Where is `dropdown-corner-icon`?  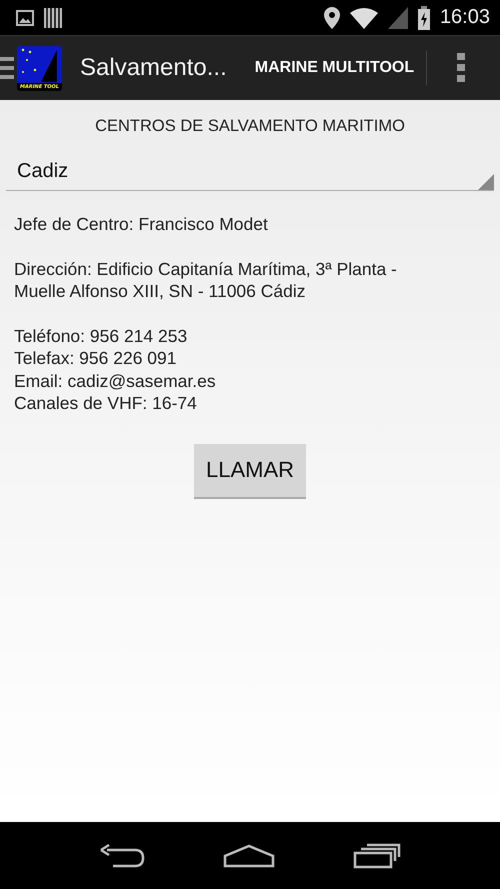 dropdown-corner-icon is located at coordinates (486, 182).